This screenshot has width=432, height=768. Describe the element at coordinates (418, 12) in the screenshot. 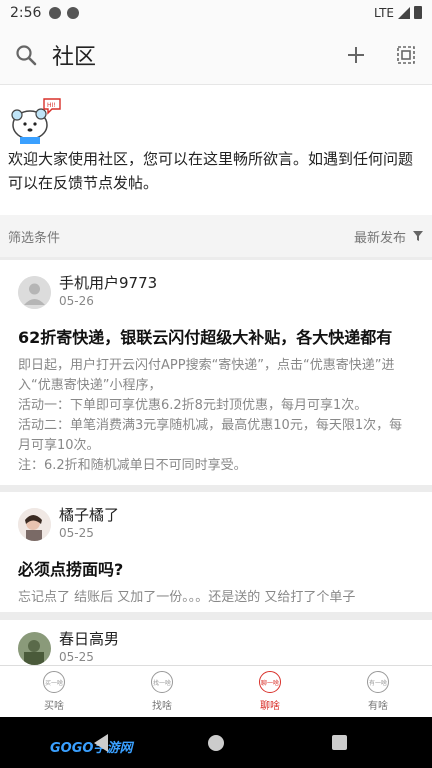

I see `battery-icon` at that location.